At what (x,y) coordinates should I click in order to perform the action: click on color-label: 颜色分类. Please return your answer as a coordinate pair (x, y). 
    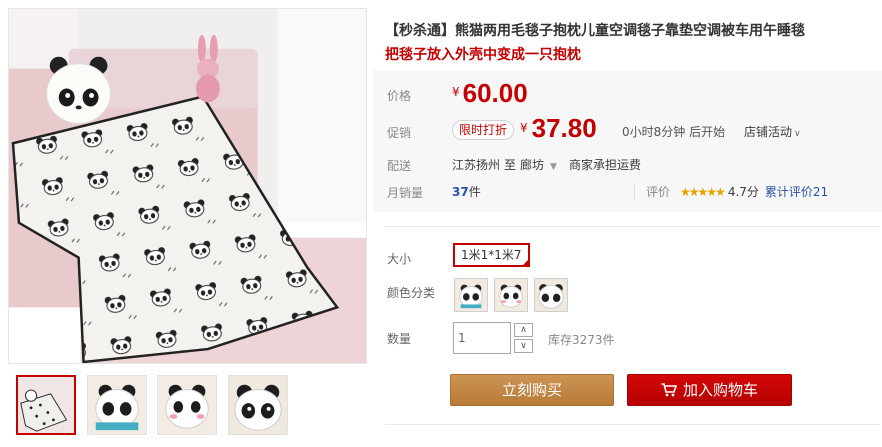
    Looking at the image, I should click on (411, 293).